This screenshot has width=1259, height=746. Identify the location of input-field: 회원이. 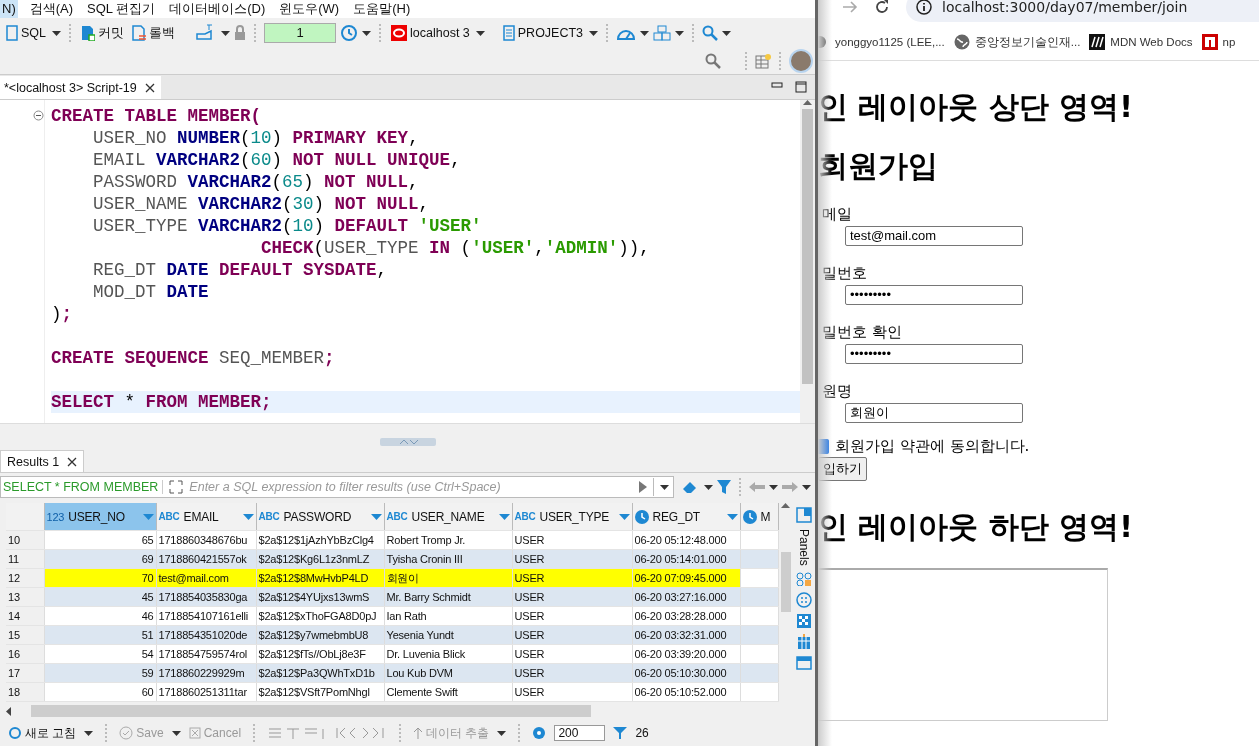
(934, 413).